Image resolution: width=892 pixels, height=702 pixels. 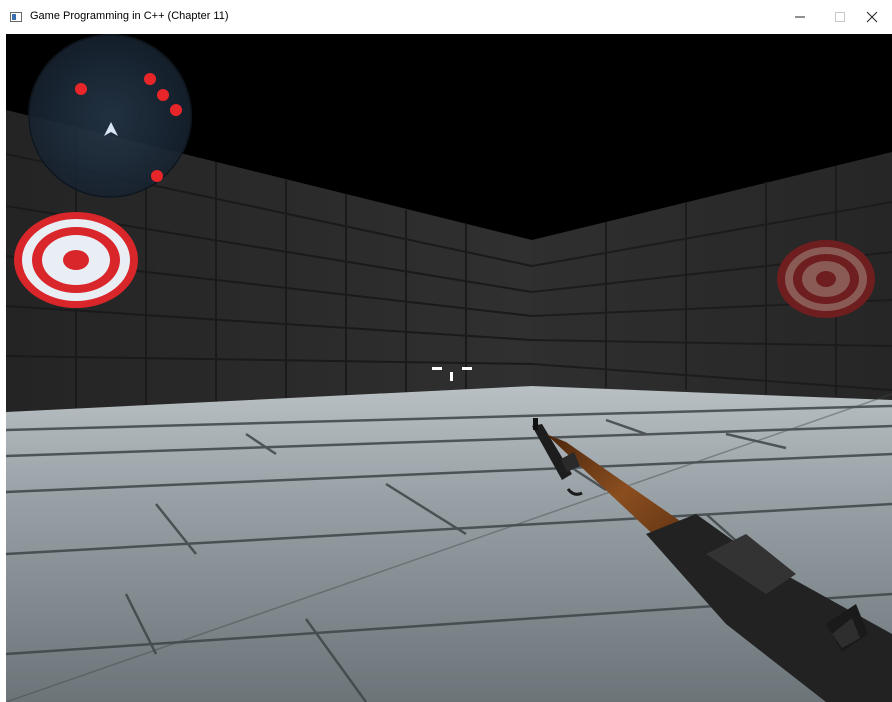 I want to click on minimize-button, so click(x=800, y=17).